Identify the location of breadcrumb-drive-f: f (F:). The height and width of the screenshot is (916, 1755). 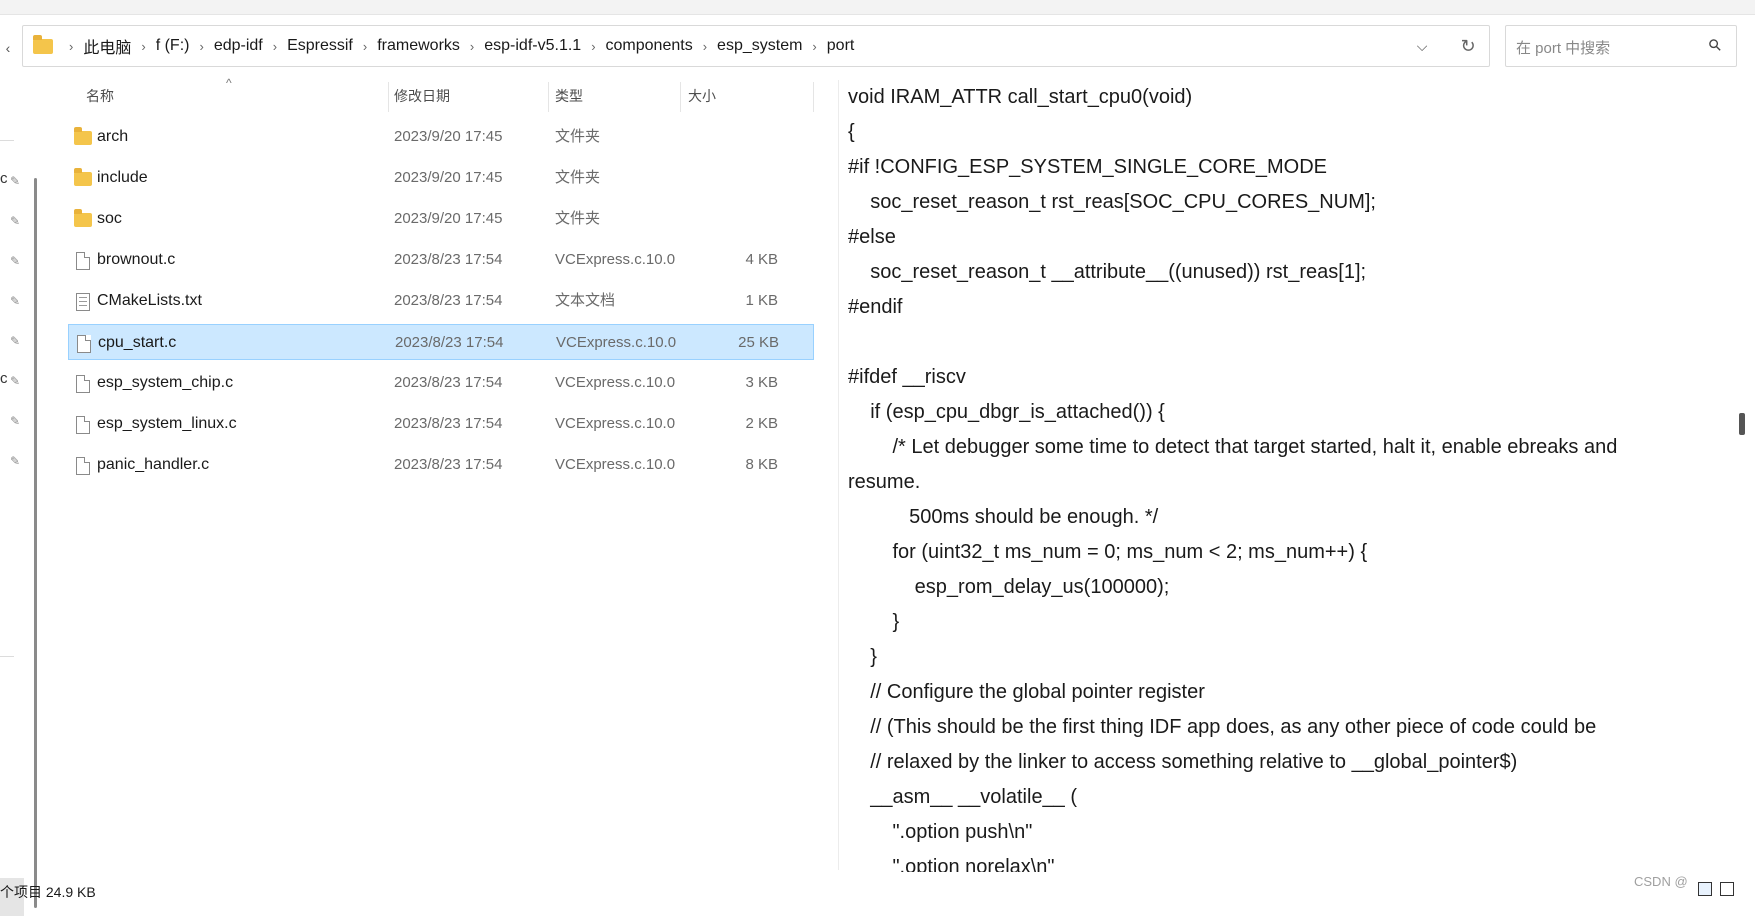
(173, 46).